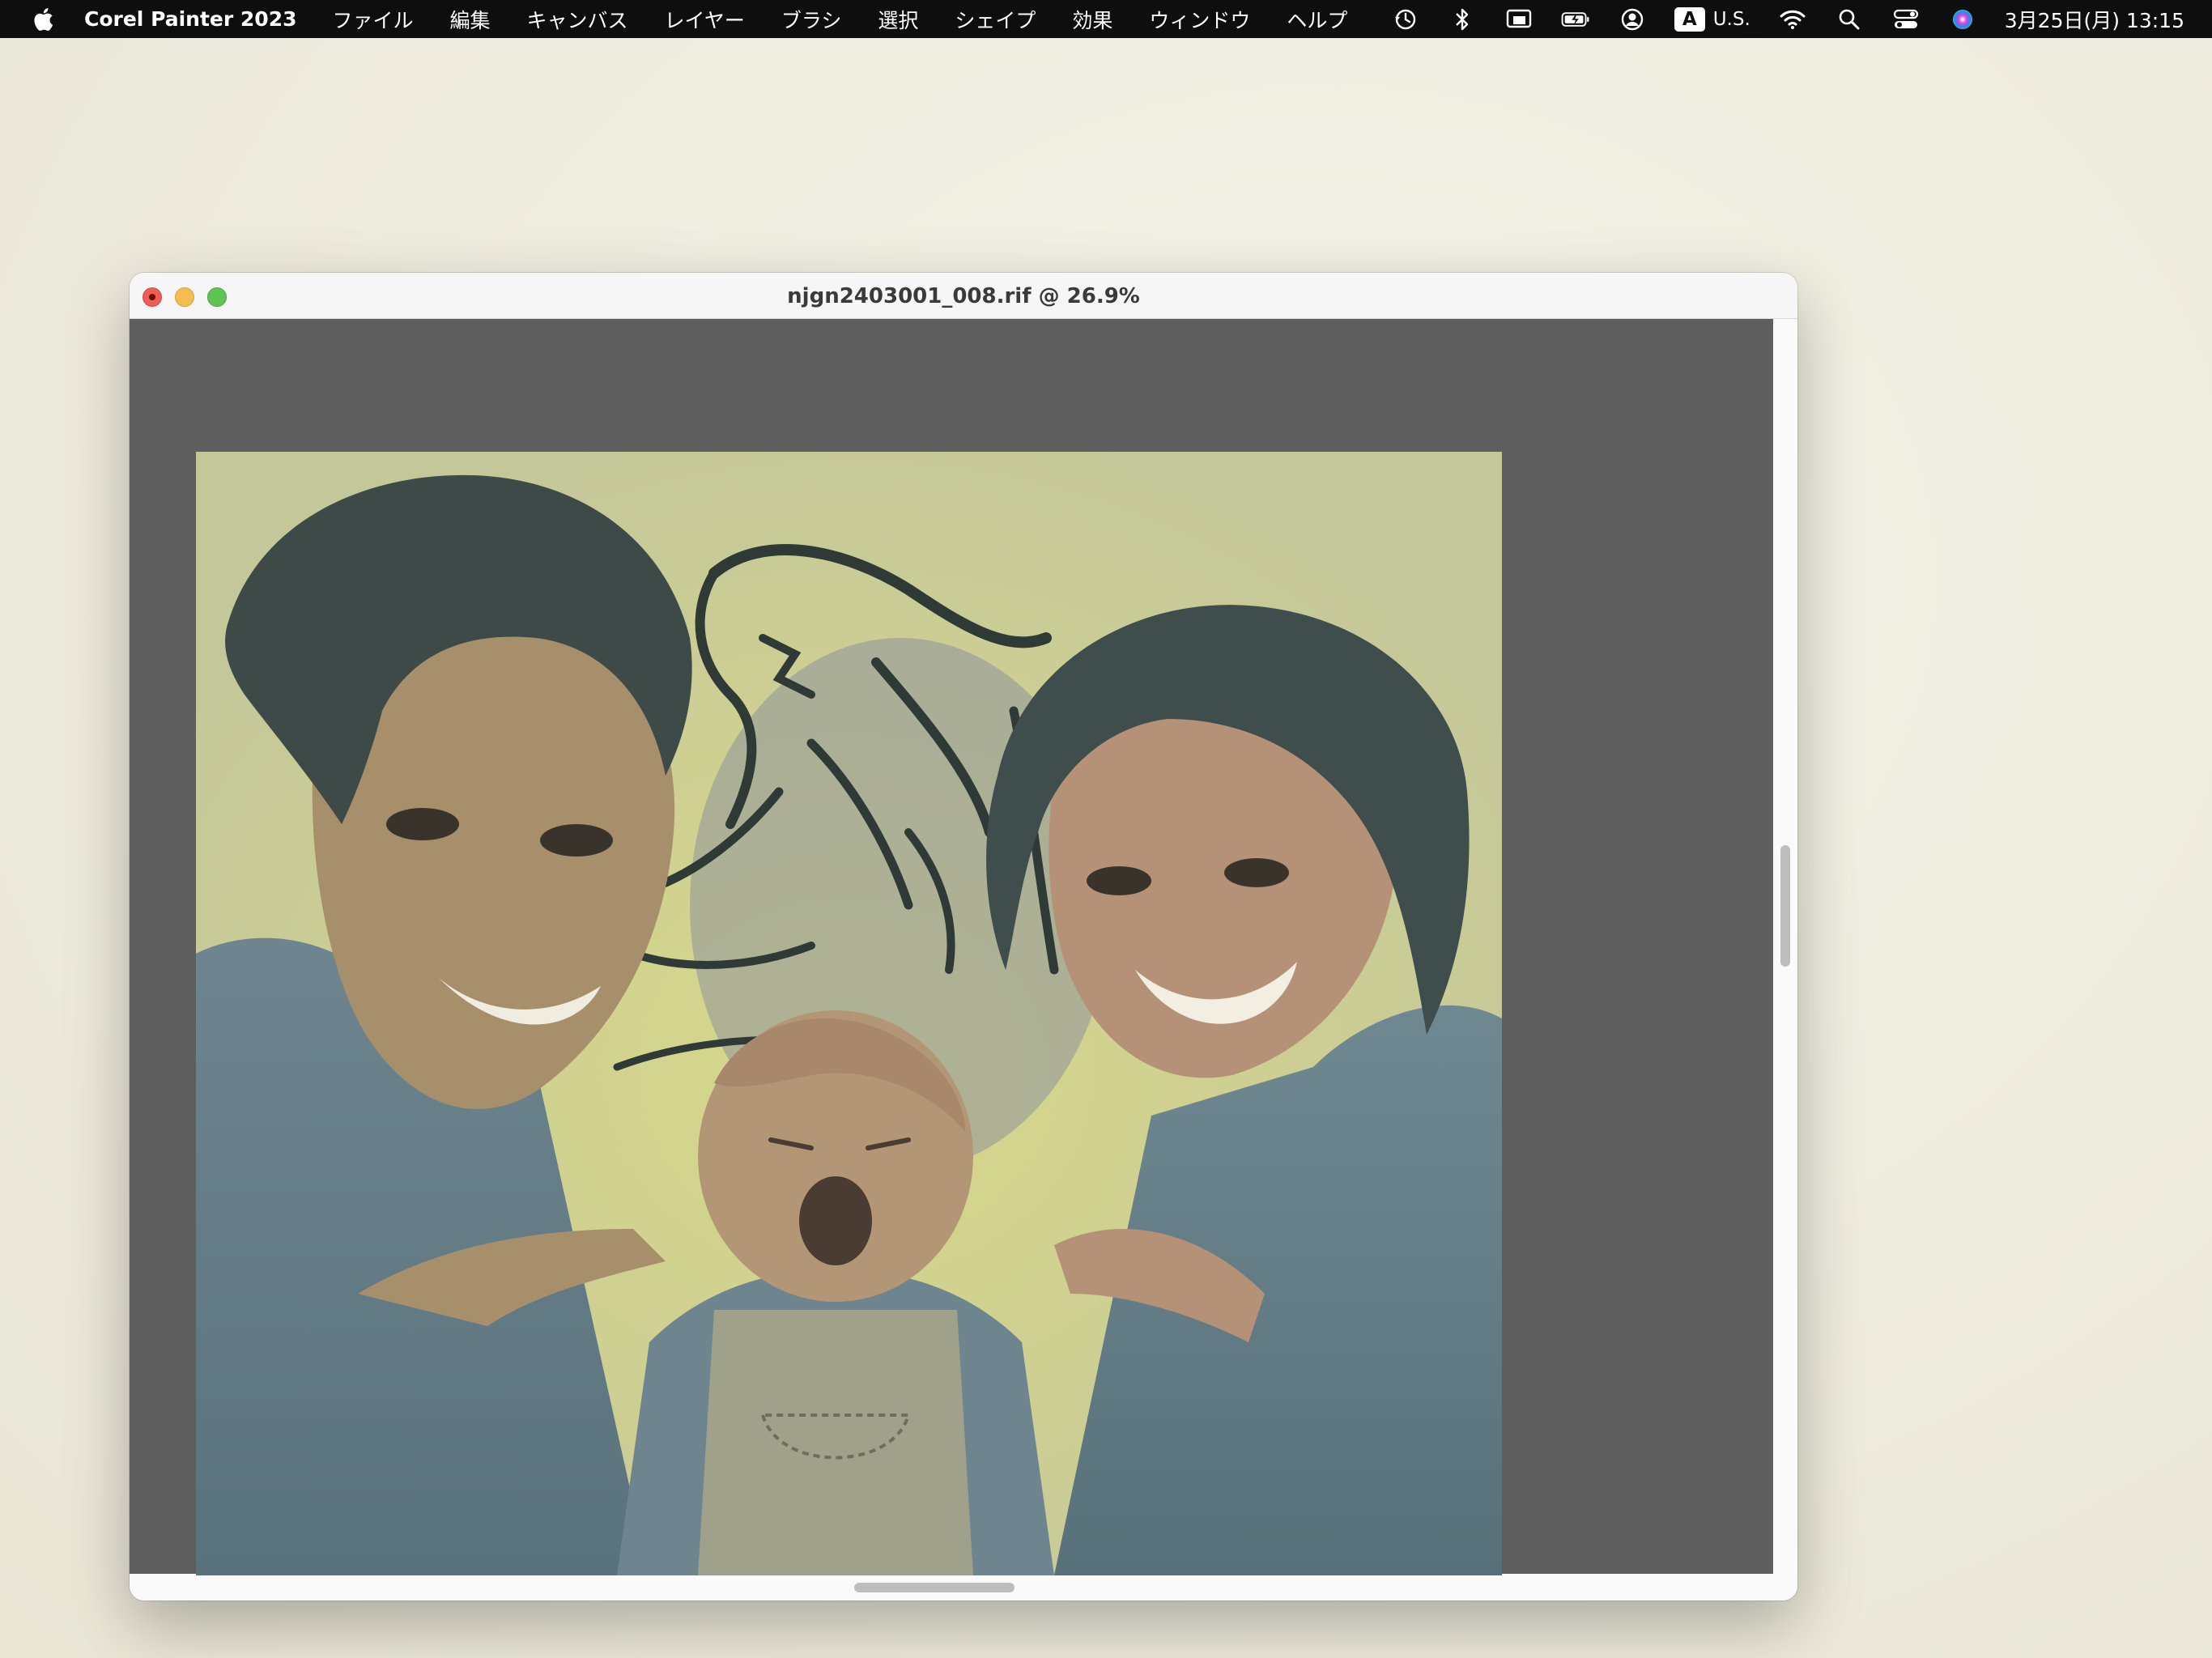 The height and width of the screenshot is (1658, 2212). Describe the element at coordinates (1633, 19) in the screenshot. I see `user-account-icon` at that location.